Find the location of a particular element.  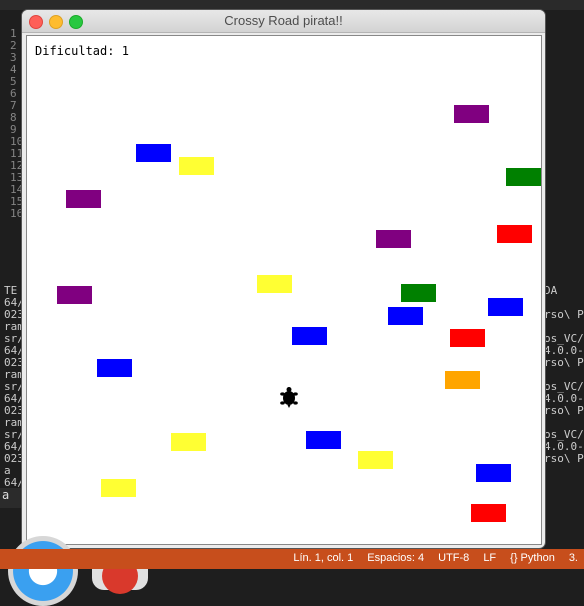

line-number: 16 is located at coordinates (17, 213).